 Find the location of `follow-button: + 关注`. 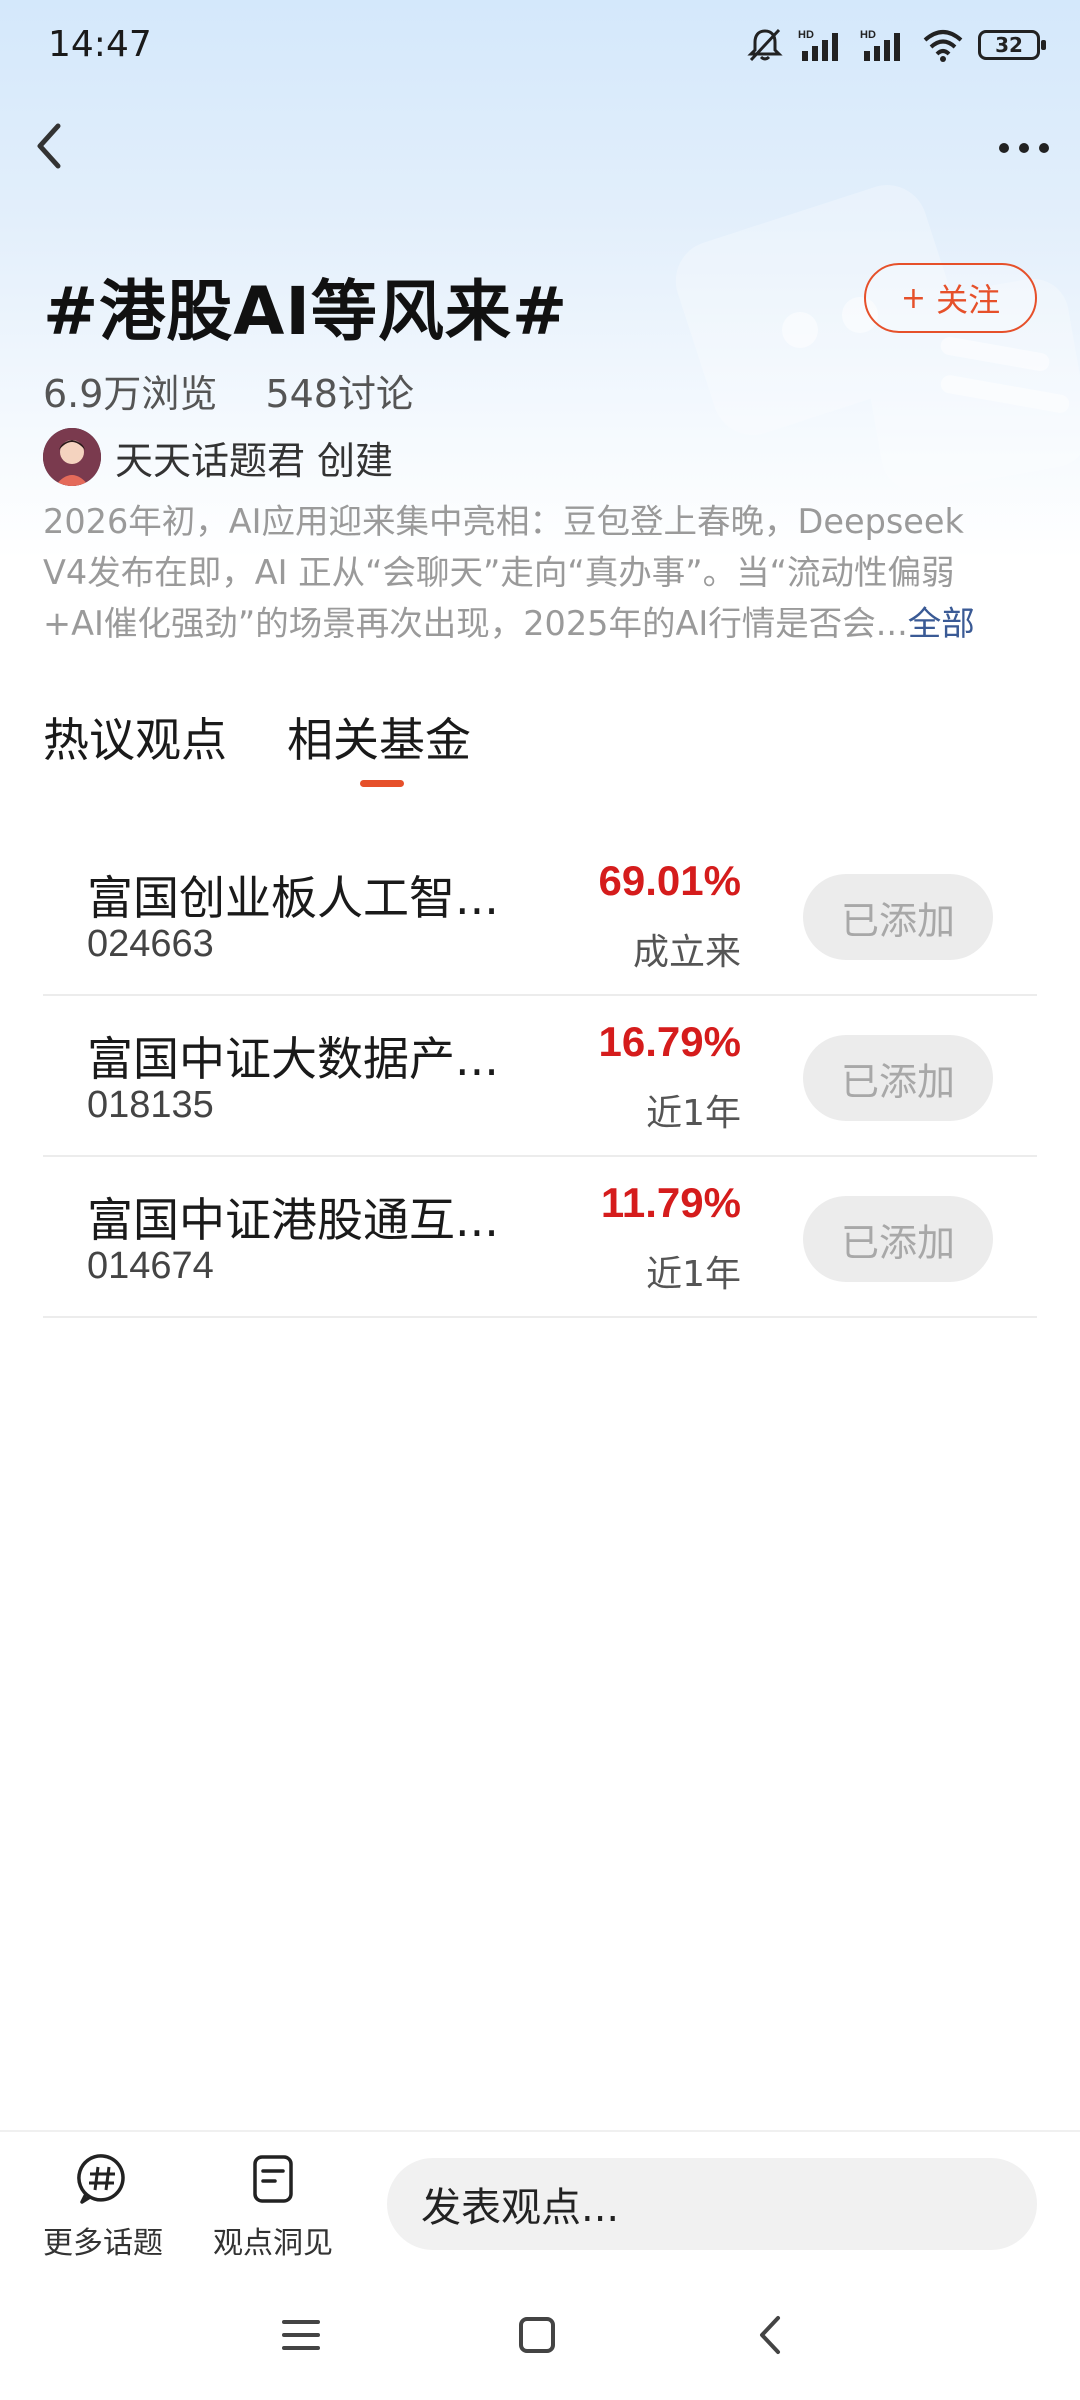

follow-button: + 关注 is located at coordinates (950, 298).